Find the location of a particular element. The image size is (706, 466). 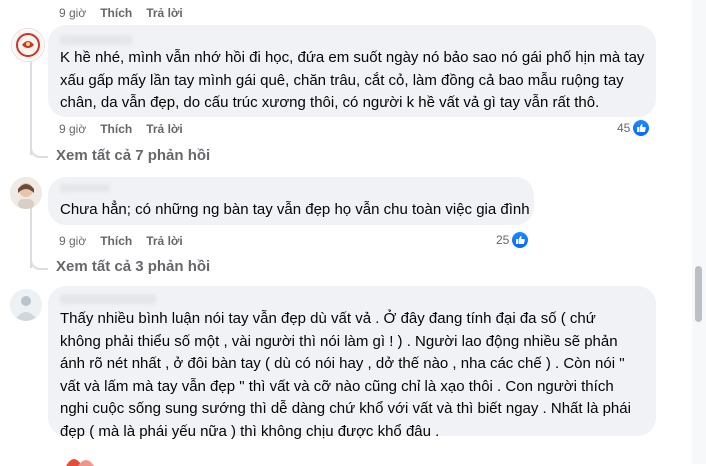

top-comment-actions: 9 giờ Thích Trả lời is located at coordinates (121, 13).